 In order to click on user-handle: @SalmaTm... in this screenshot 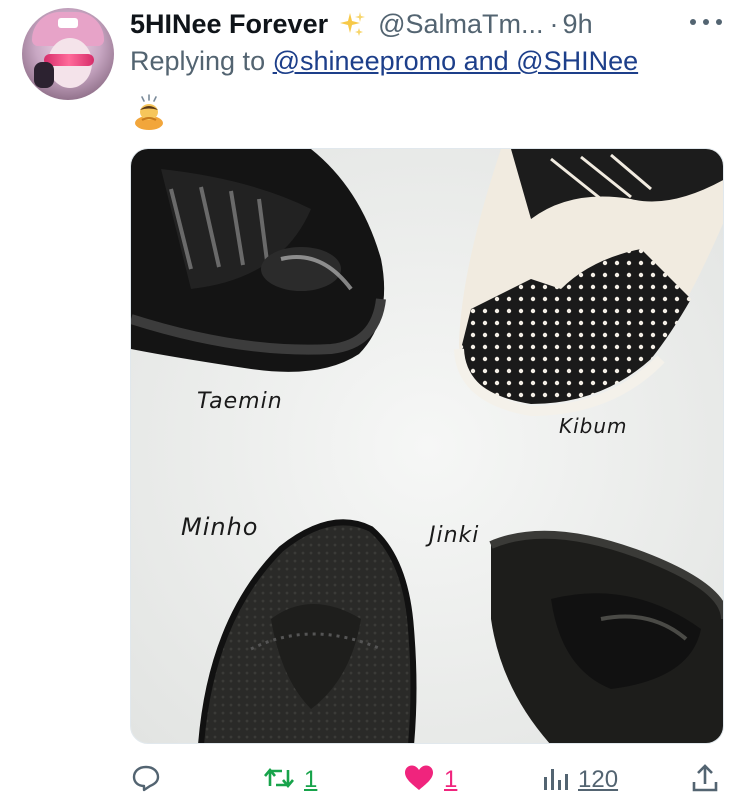, I will do `click(460, 24)`.